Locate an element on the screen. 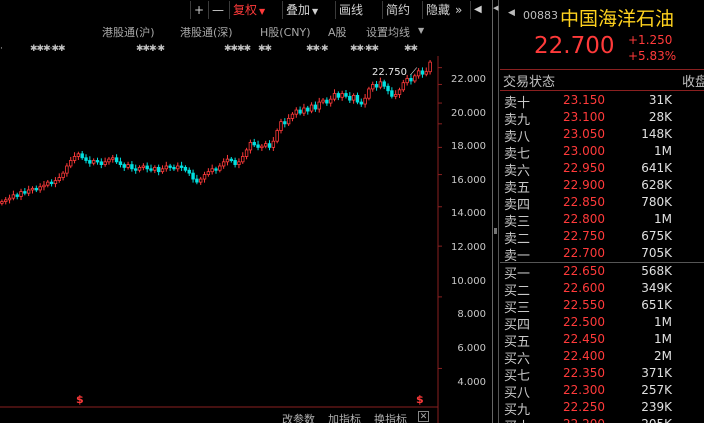  draw-line-button: 画线 is located at coordinates (355, 10).